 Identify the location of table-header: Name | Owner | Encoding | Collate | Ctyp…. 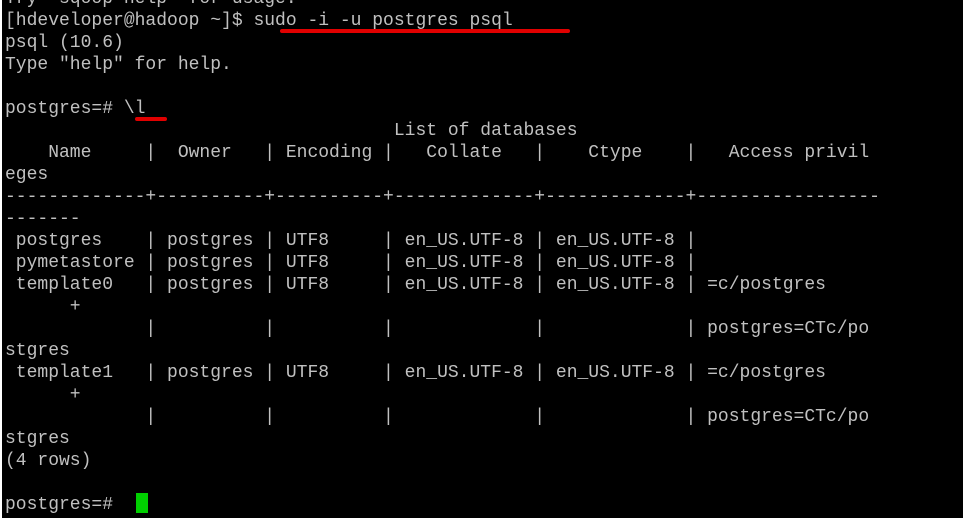
(437, 153).